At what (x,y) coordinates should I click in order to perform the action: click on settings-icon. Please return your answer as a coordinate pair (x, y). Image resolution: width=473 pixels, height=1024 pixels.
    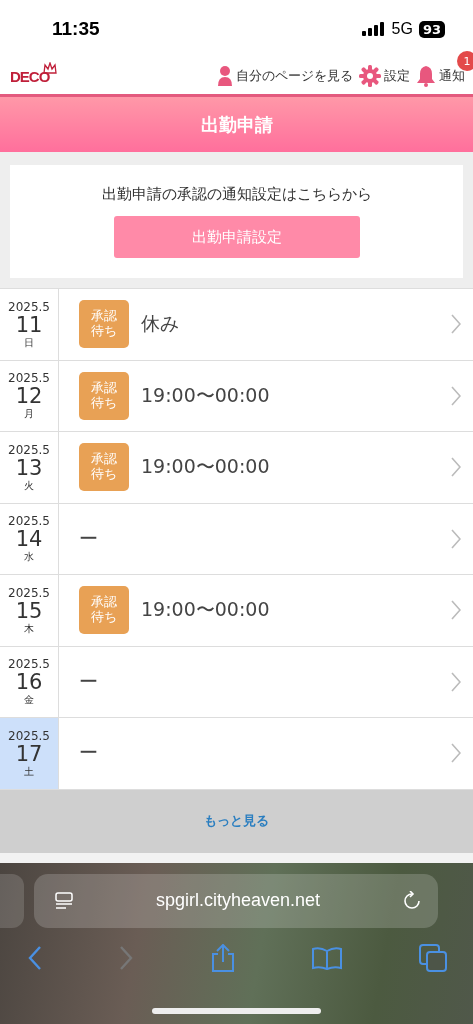
    Looking at the image, I should click on (370, 76).